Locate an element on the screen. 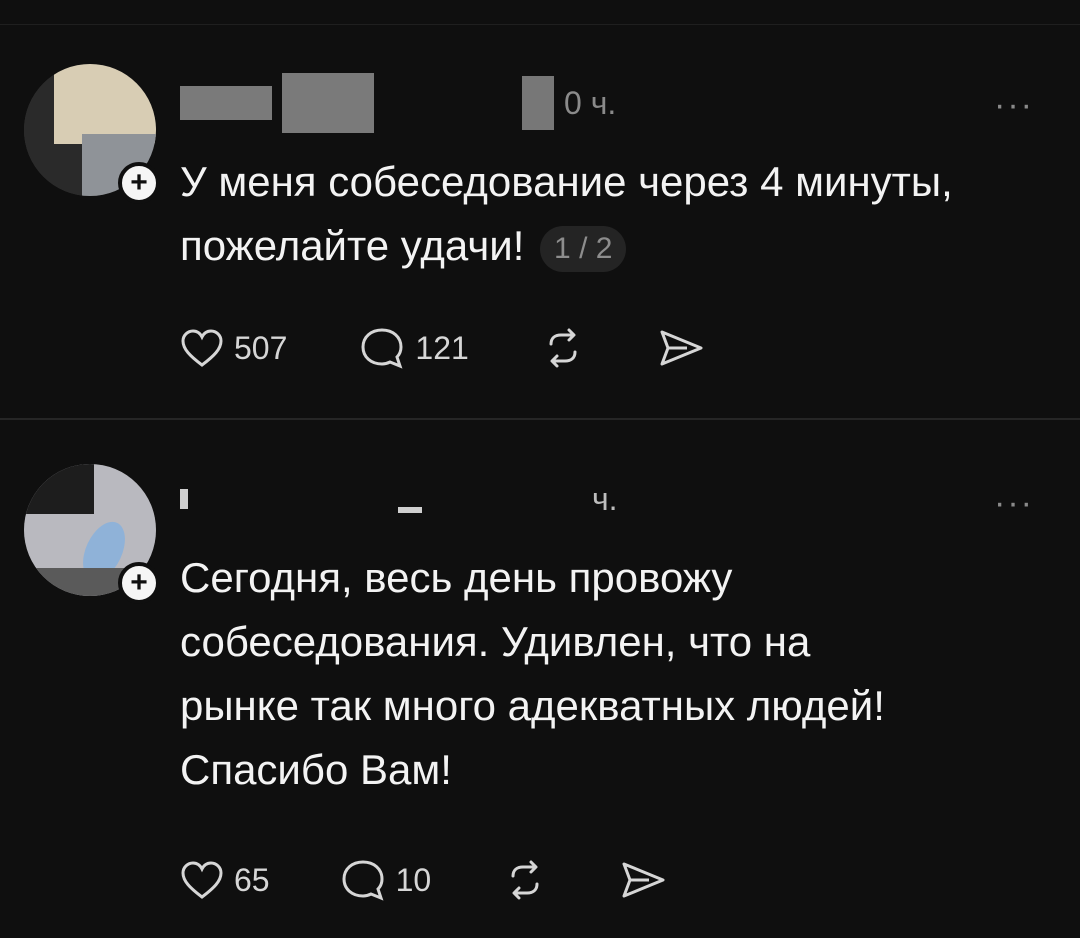 The image size is (1080, 938). post-time: ч. is located at coordinates (605, 498).